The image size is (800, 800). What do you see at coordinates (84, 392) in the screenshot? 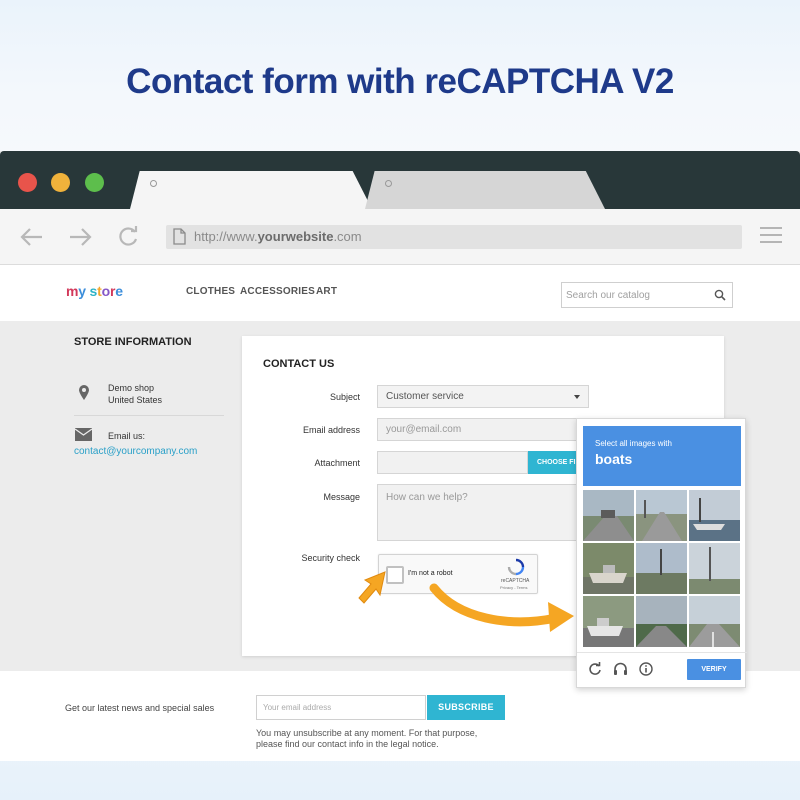
I see `location-pin-icon` at bounding box center [84, 392].